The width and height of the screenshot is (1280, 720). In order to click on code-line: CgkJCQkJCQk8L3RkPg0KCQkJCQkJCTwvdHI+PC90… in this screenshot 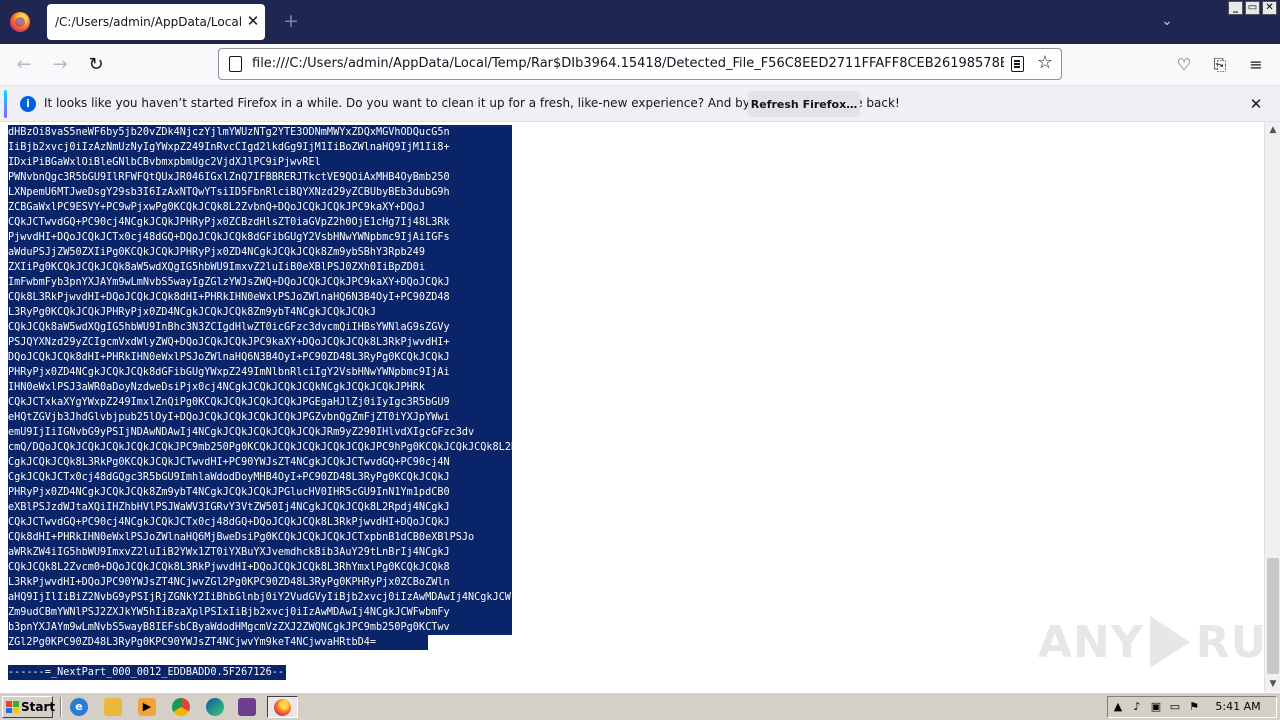, I will do `click(260, 462)`.